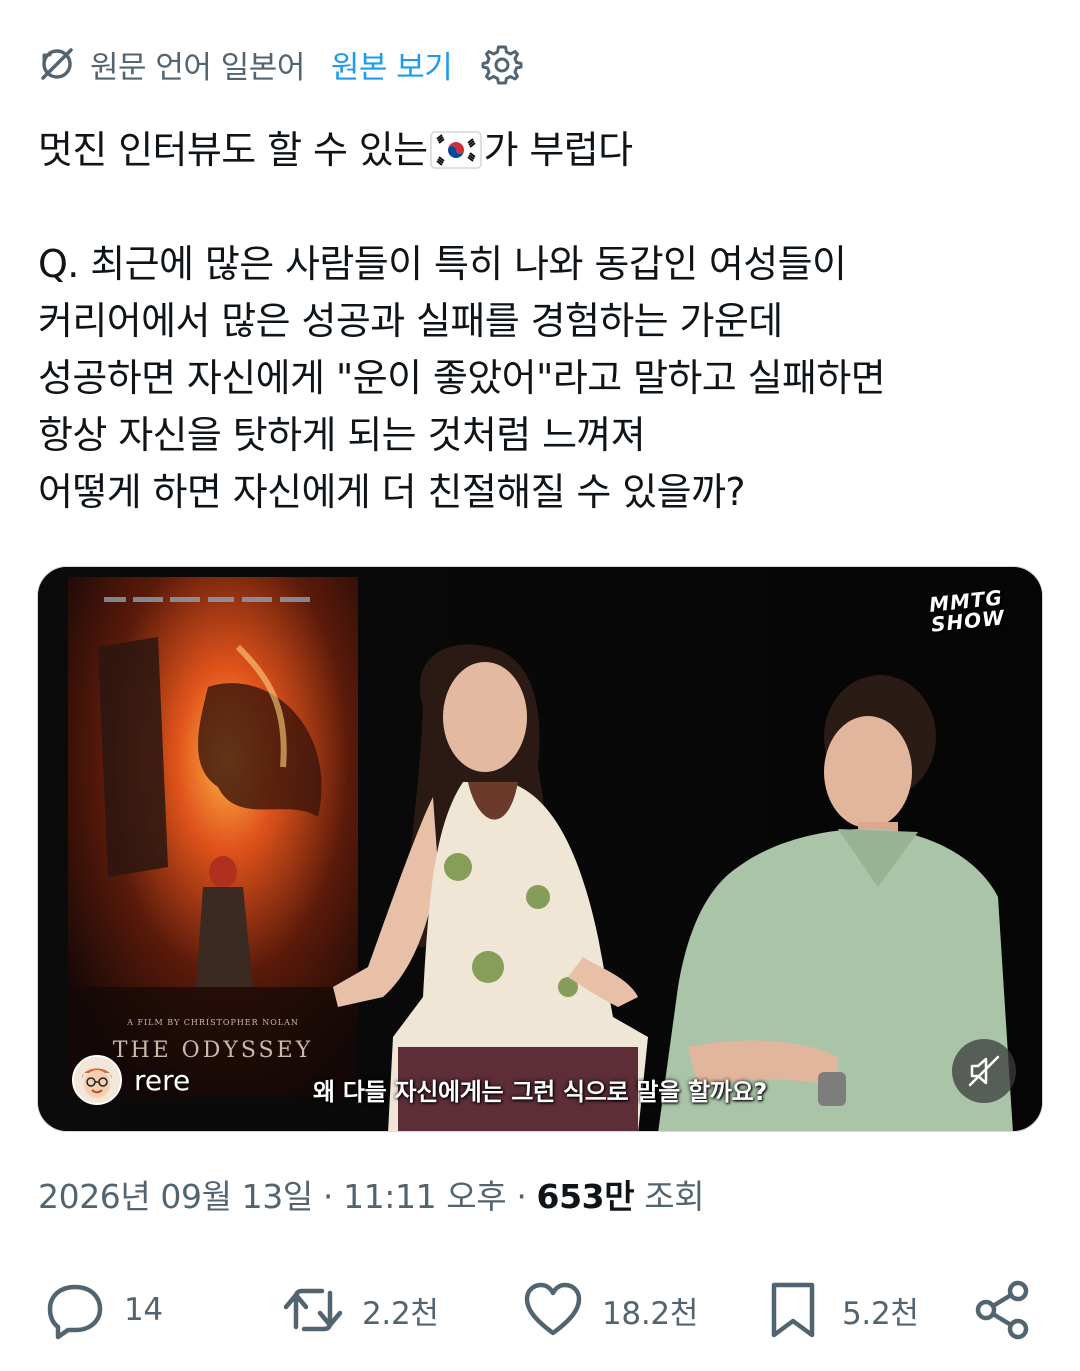  I want to click on reply-button: 14, so click(103, 1310).